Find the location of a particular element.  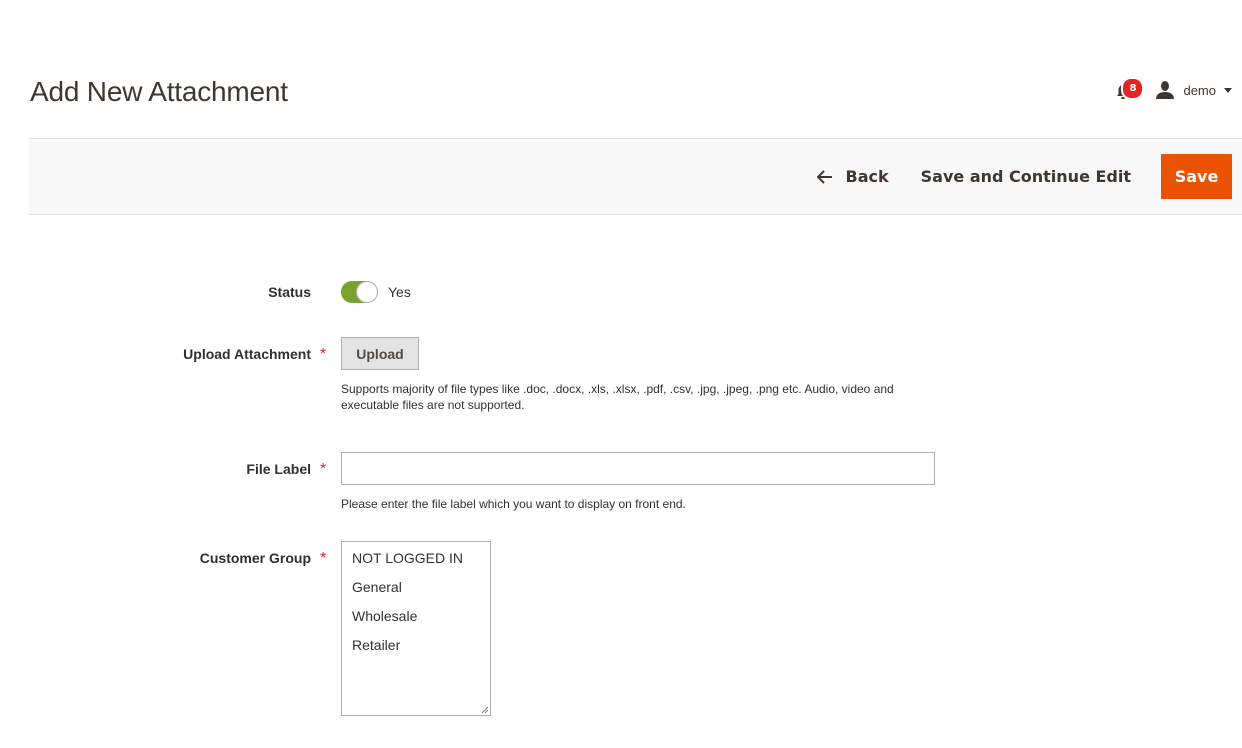

upload-note-line-2: executable files are not supported. is located at coordinates (433, 405).